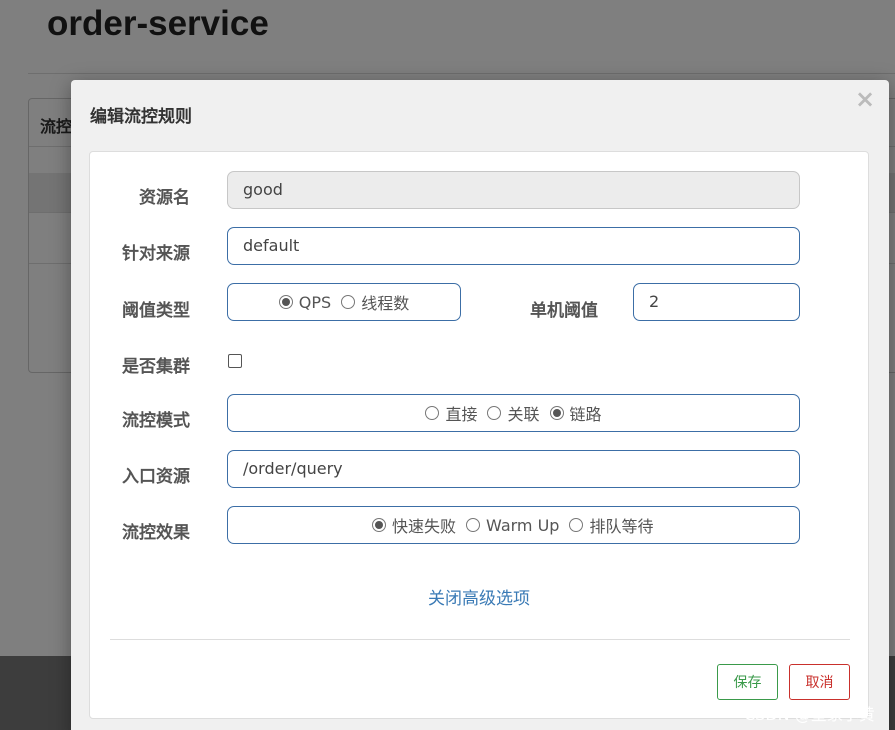  I want to click on resource-label: 资源名, so click(164, 198).